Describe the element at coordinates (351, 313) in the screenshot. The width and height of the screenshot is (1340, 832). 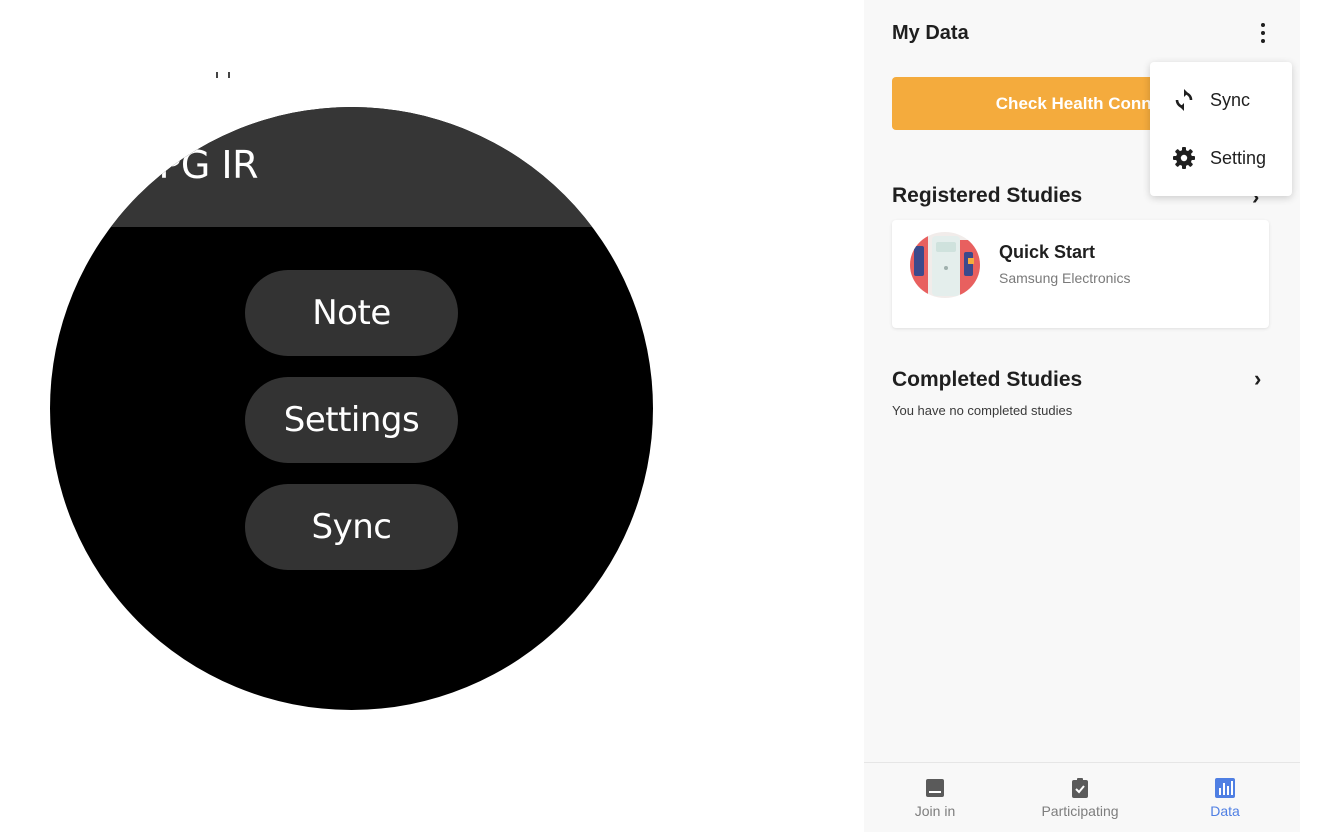
I see `note-button: Note` at that location.